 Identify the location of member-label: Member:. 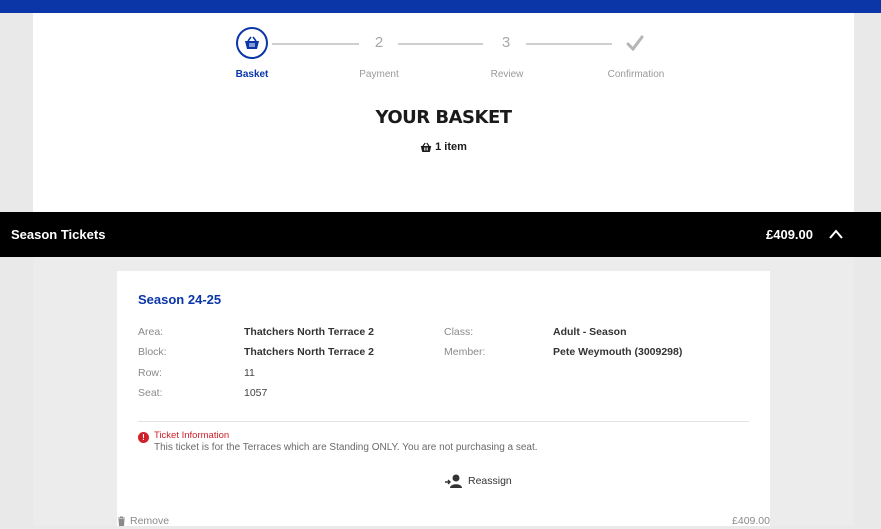
(465, 352).